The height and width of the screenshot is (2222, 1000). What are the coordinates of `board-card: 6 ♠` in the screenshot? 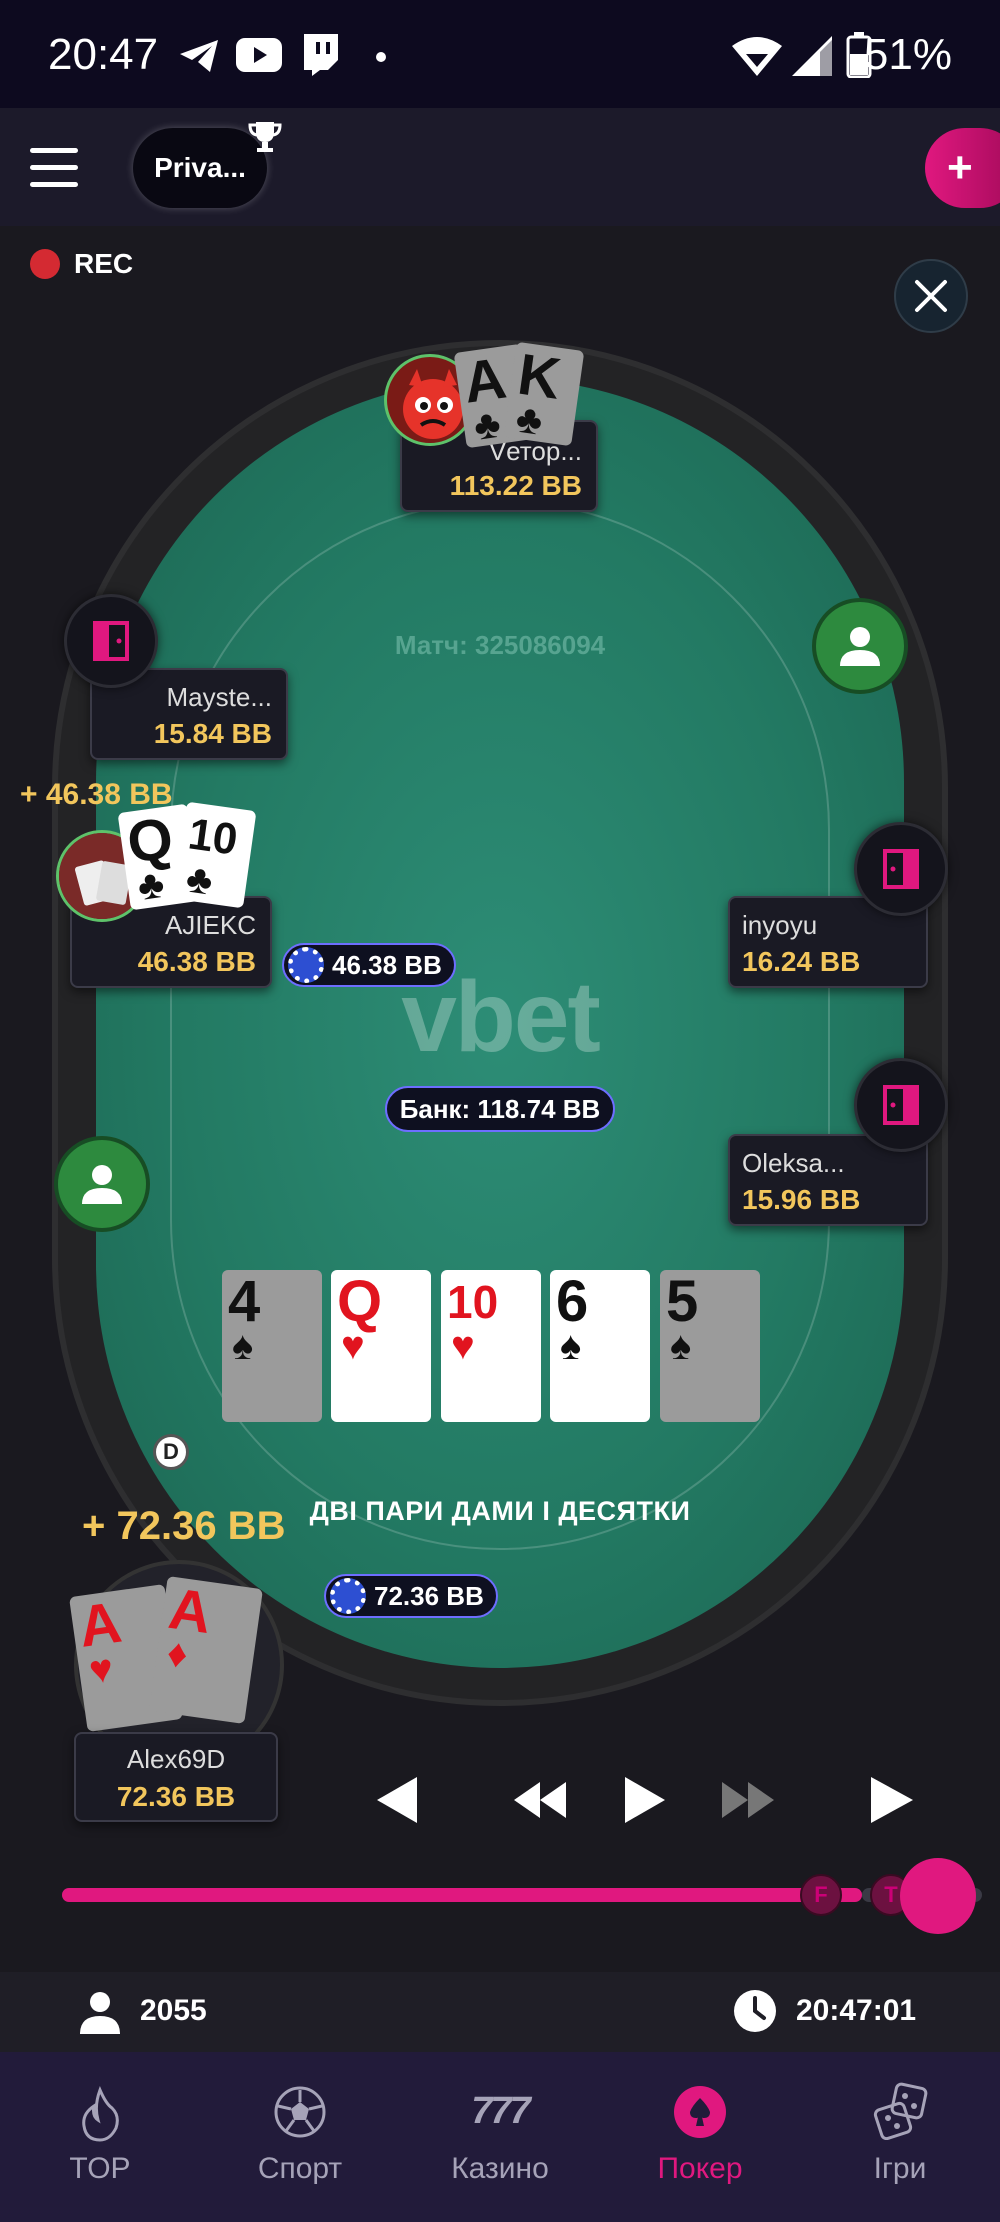 It's located at (600, 1346).